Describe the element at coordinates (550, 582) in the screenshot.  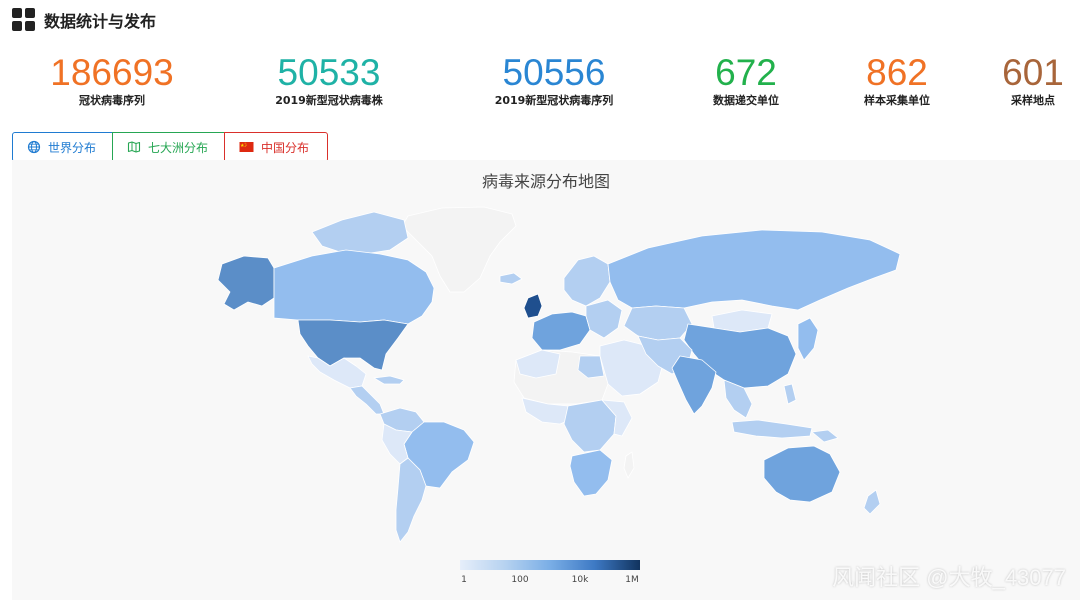
I see `legend-ticks: 1 100 10k 1M` at that location.